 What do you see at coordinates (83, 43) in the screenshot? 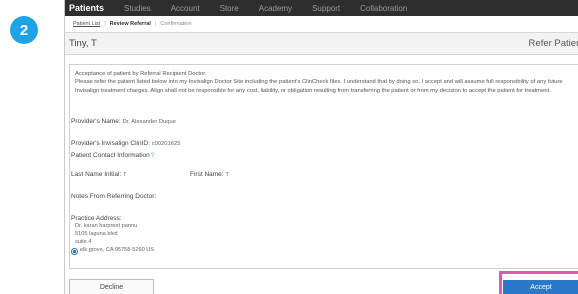
I see `patient-name: Tiny, T` at bounding box center [83, 43].